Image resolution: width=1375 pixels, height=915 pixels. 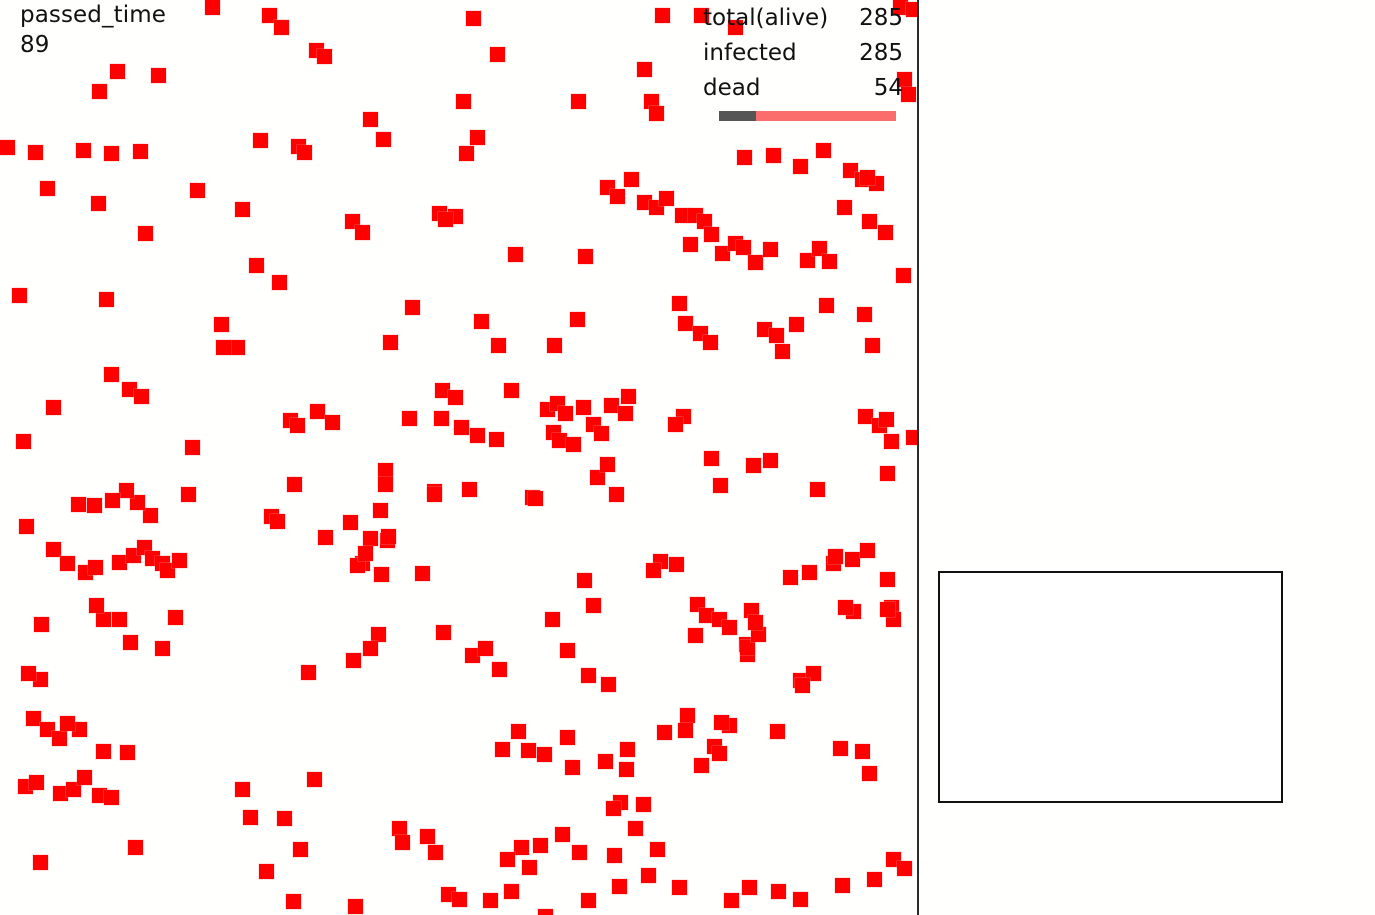 What do you see at coordinates (93, 30) in the screenshot?
I see `passed-time-readout: passed_time 89` at bounding box center [93, 30].